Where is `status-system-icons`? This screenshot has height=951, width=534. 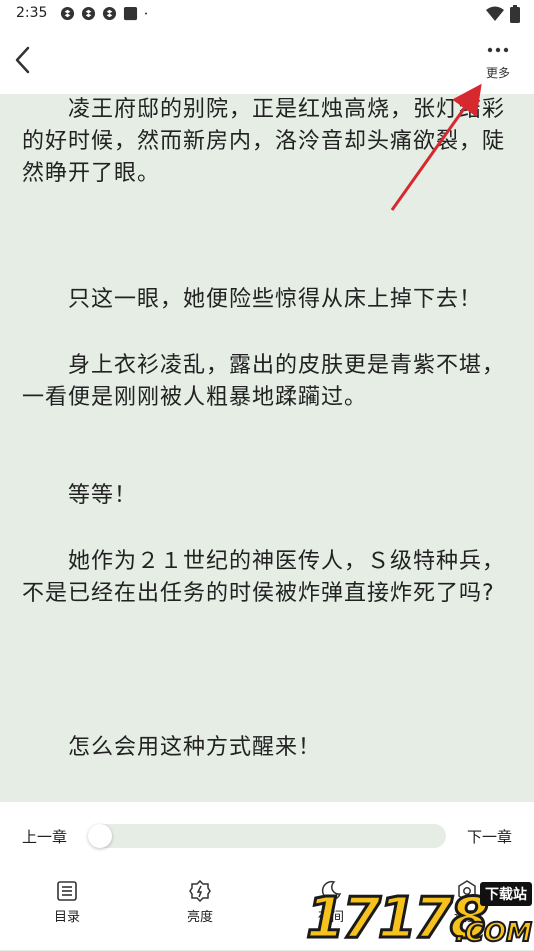
status-system-icons is located at coordinates (503, 14).